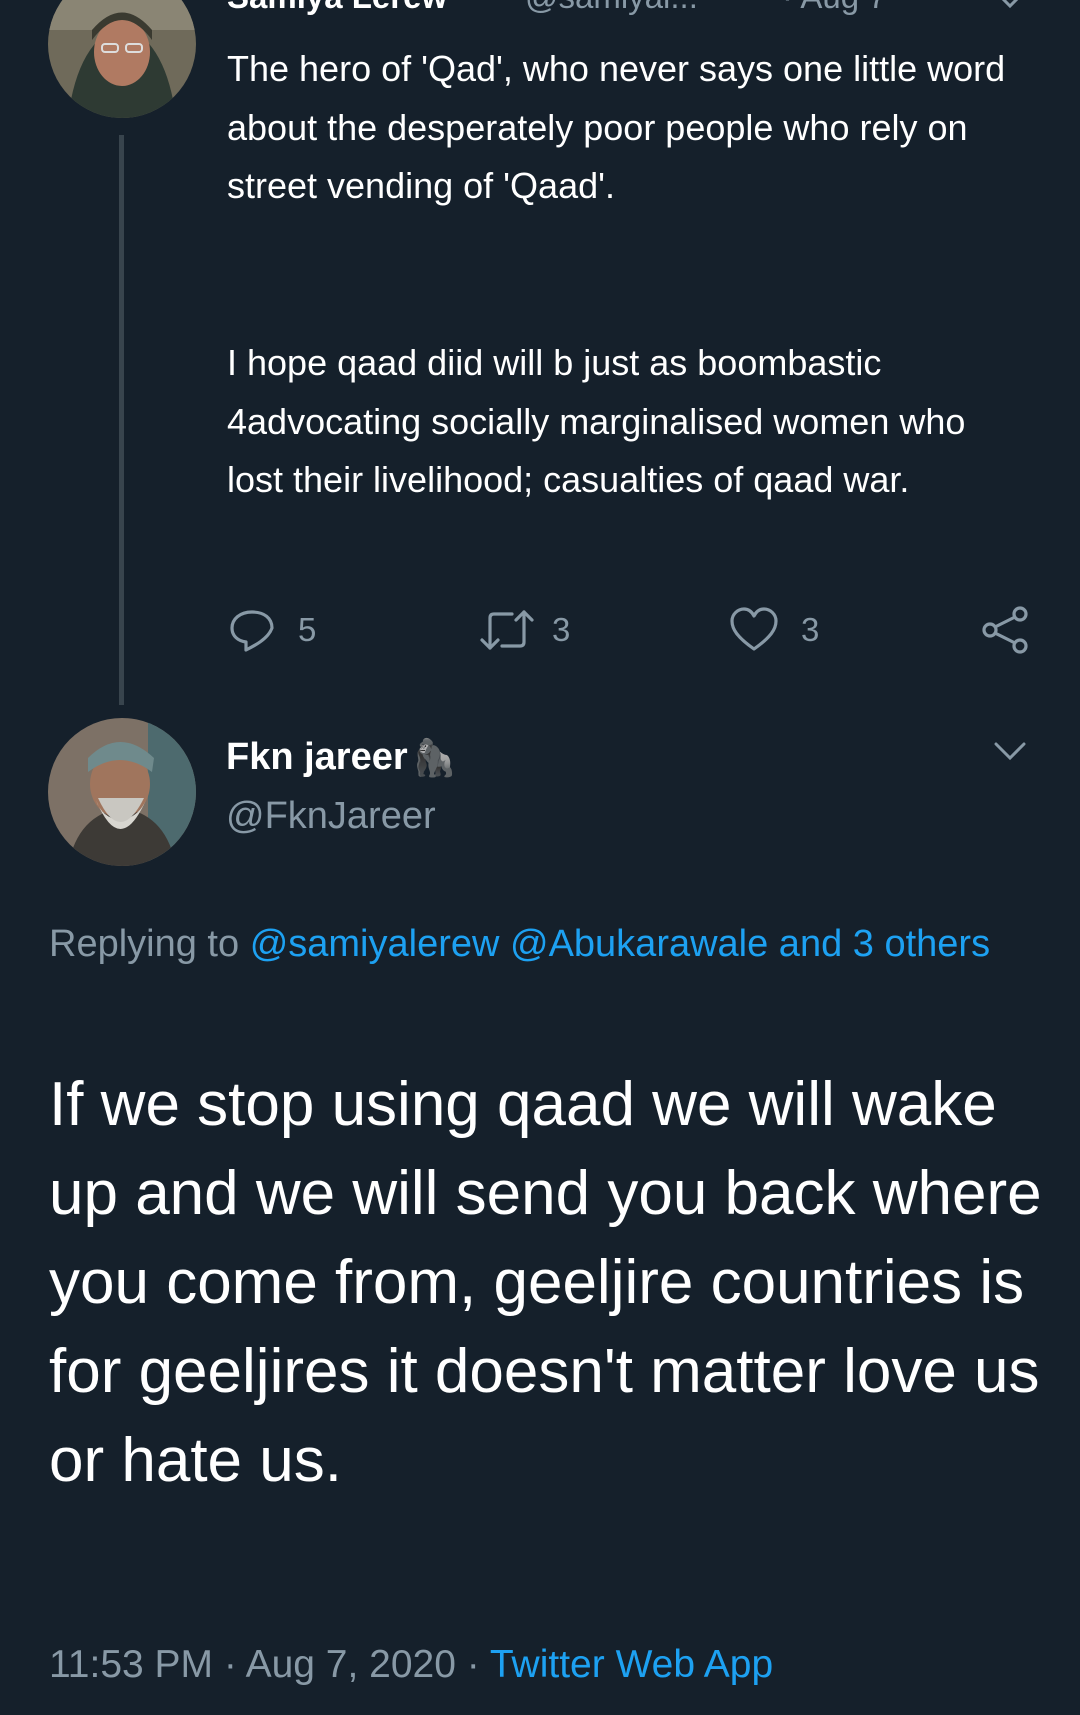  What do you see at coordinates (252, 631) in the screenshot?
I see `reply-icon` at bounding box center [252, 631].